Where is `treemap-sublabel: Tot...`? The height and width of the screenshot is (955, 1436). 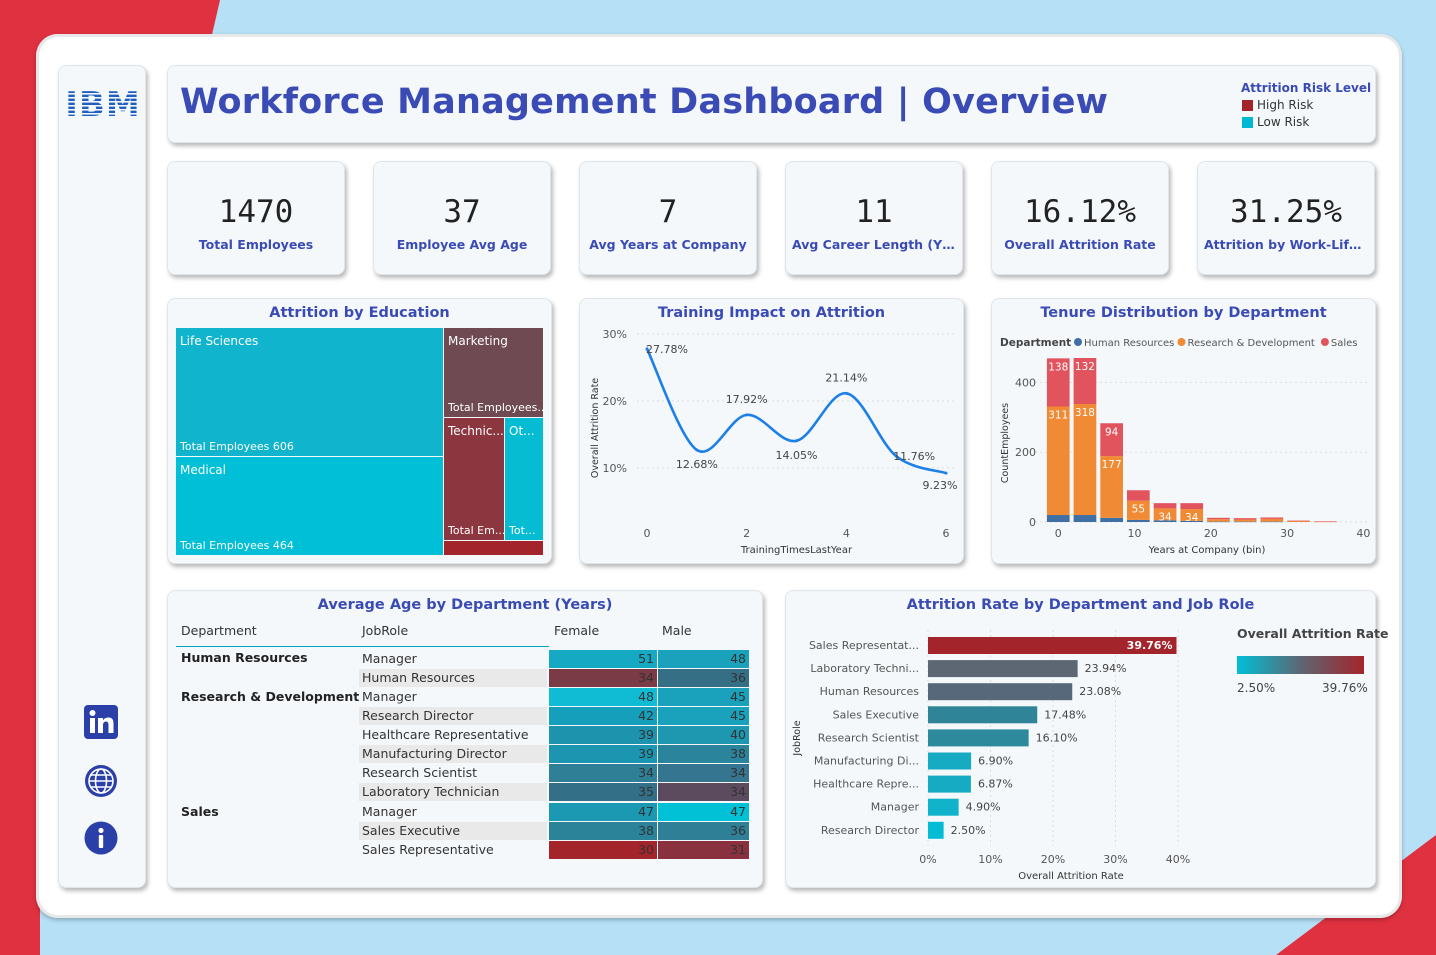 treemap-sublabel: Tot... is located at coordinates (522, 530).